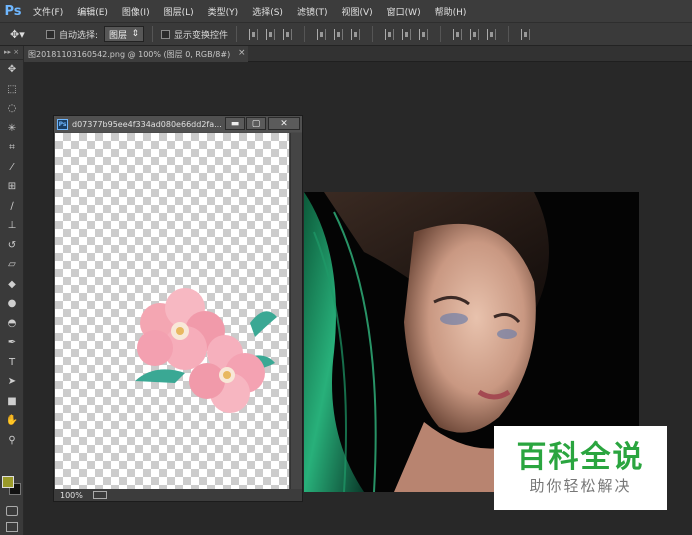 The image size is (692, 535). I want to click on watermark-subtitle: 助你轻松解决, so click(580, 486).